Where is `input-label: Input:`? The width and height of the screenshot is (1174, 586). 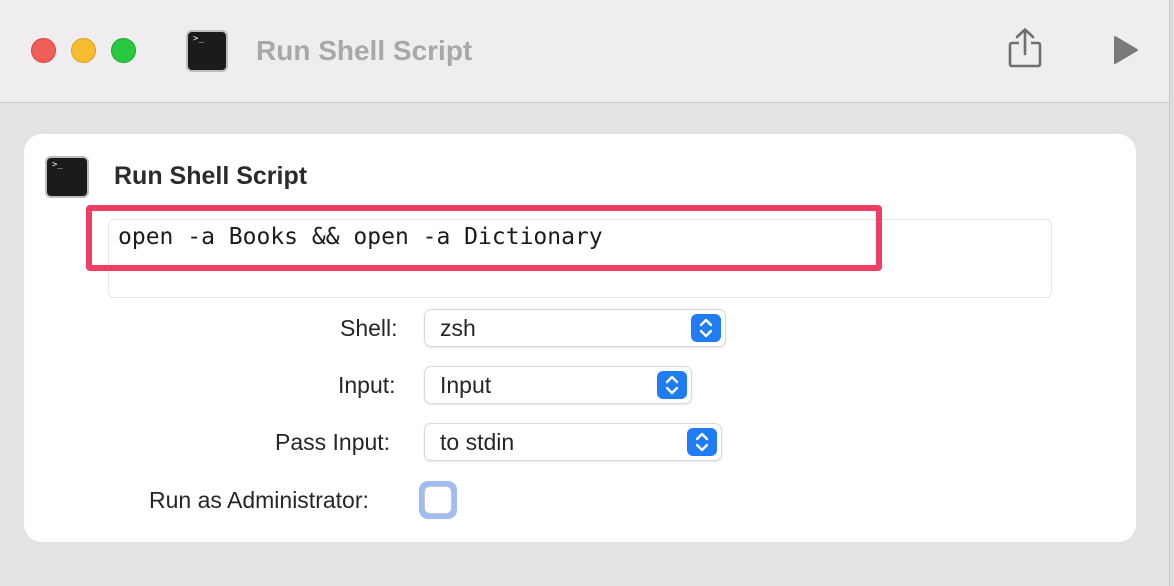 input-label: Input: is located at coordinates (367, 385).